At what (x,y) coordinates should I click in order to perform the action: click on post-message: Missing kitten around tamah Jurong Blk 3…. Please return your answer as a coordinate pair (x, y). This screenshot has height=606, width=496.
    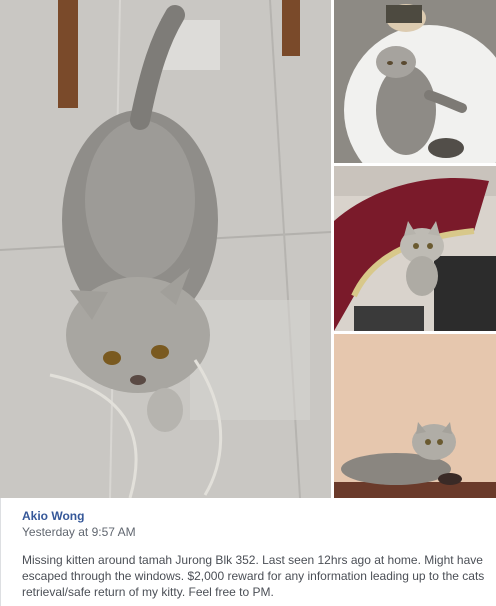
    Looking at the image, I should click on (253, 576).